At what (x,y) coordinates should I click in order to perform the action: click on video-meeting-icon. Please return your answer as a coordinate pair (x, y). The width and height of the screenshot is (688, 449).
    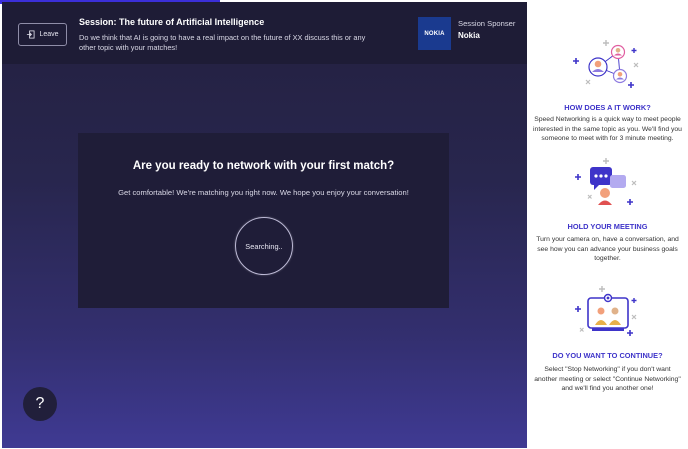
    Looking at the image, I should click on (606, 181).